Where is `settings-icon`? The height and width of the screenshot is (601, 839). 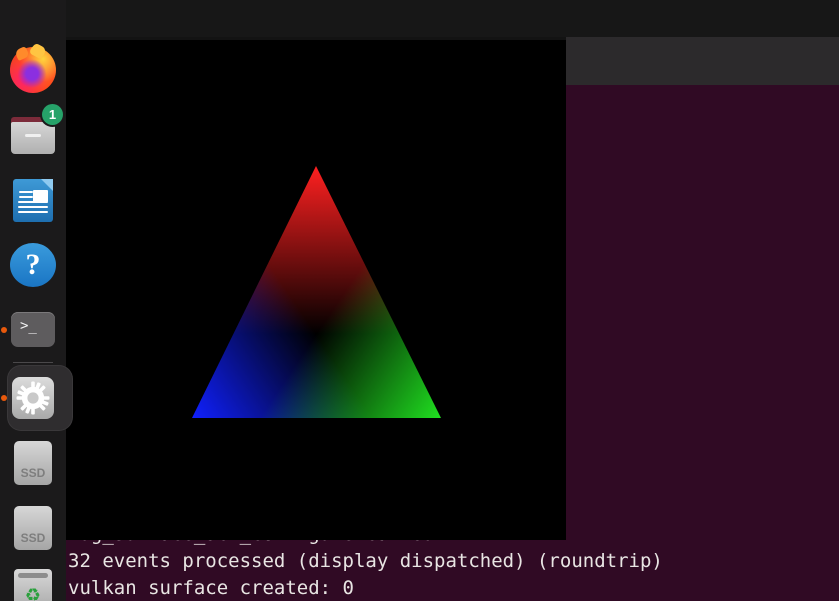
settings-icon is located at coordinates (33, 398).